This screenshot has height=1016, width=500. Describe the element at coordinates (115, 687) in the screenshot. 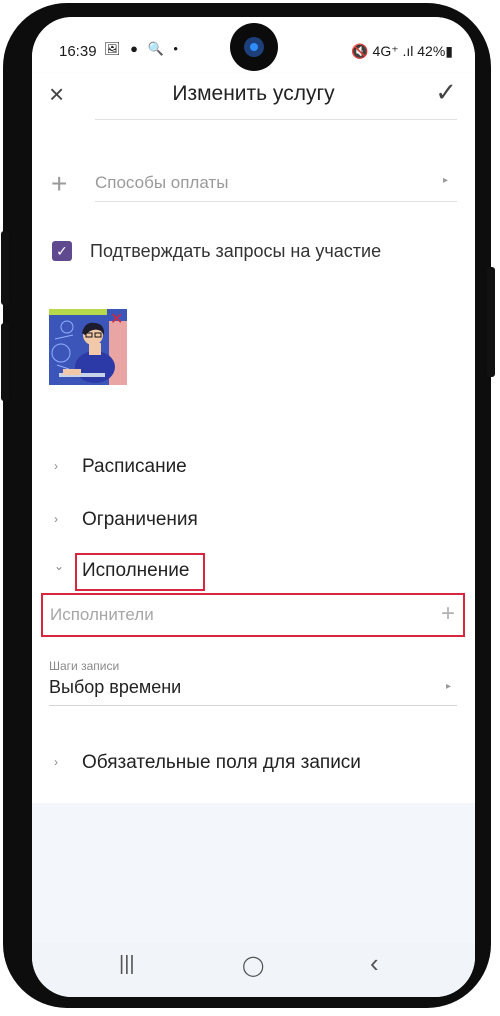

I see `booking-steps-value: Выбор времени` at that location.